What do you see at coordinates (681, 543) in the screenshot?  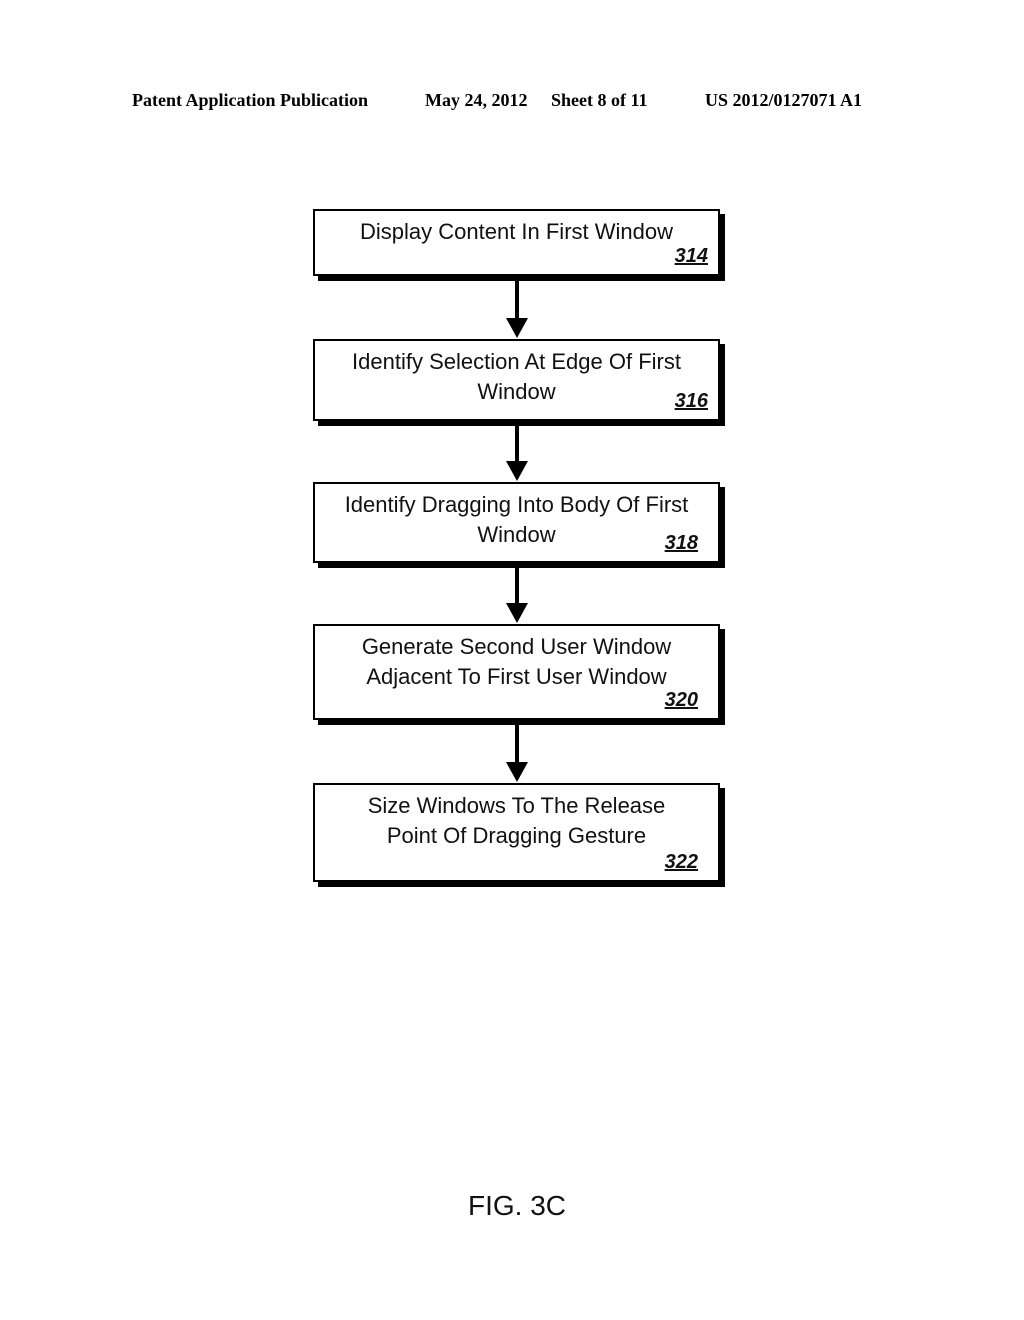 I see `step-ref: 318` at bounding box center [681, 543].